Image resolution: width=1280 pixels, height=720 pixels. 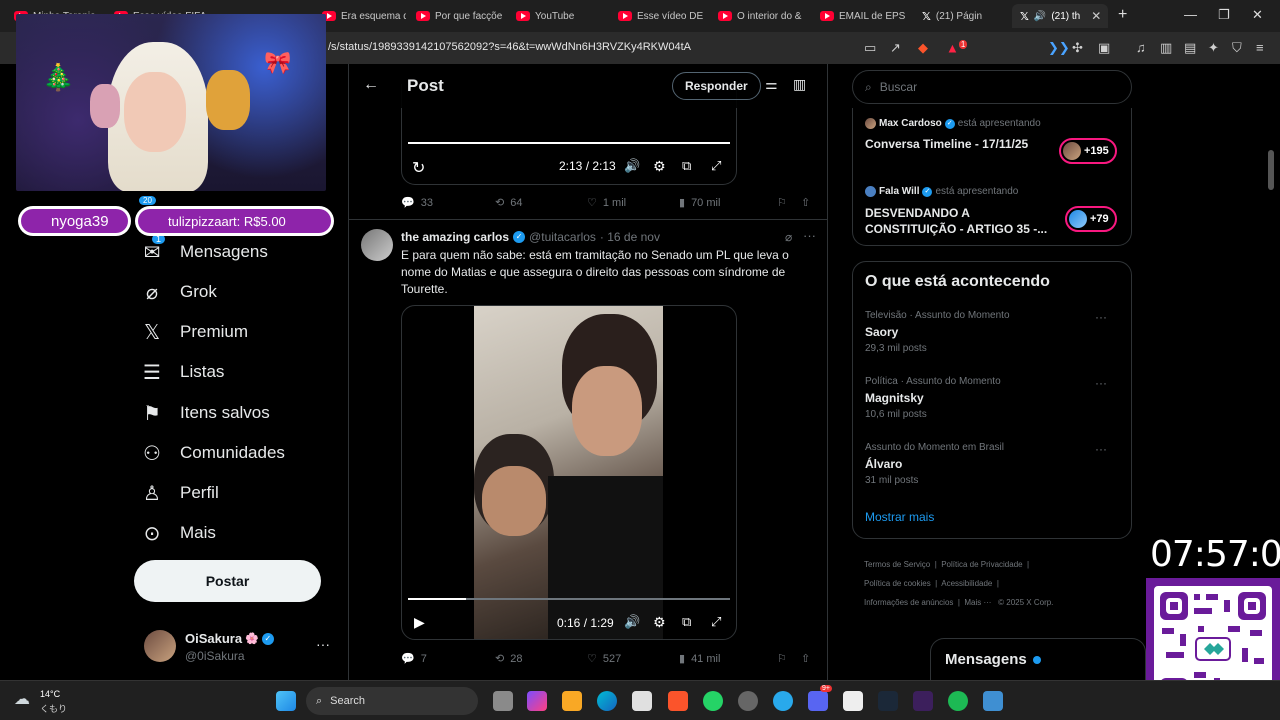 I want to click on browser-tab: Por que facçõe, so click(x=456, y=16).